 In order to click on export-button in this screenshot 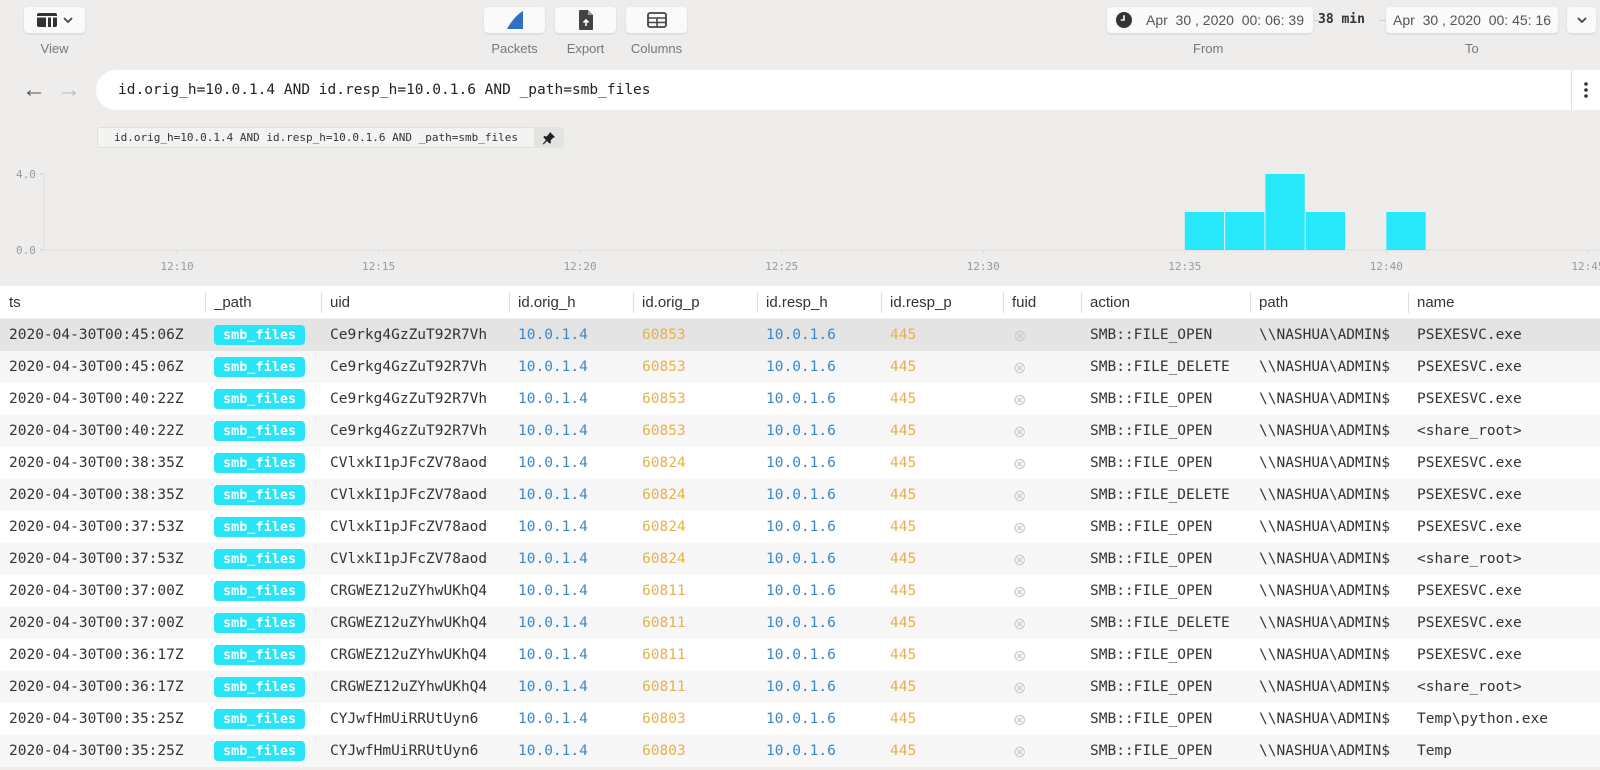, I will do `click(585, 20)`.